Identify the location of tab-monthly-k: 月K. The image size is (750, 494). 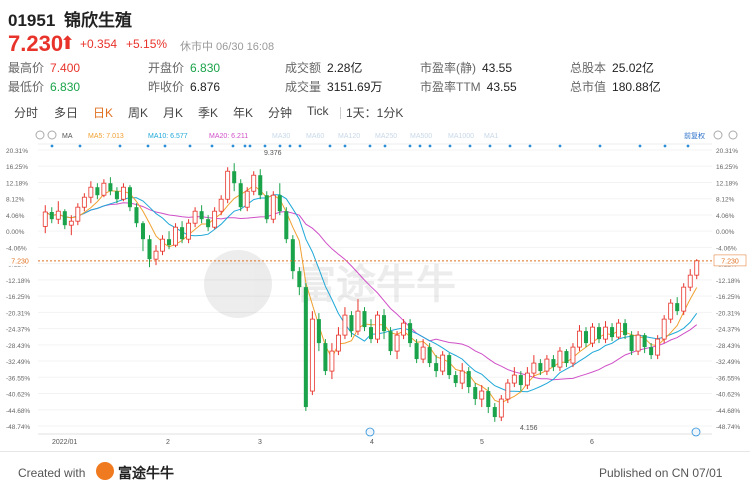
(173, 112).